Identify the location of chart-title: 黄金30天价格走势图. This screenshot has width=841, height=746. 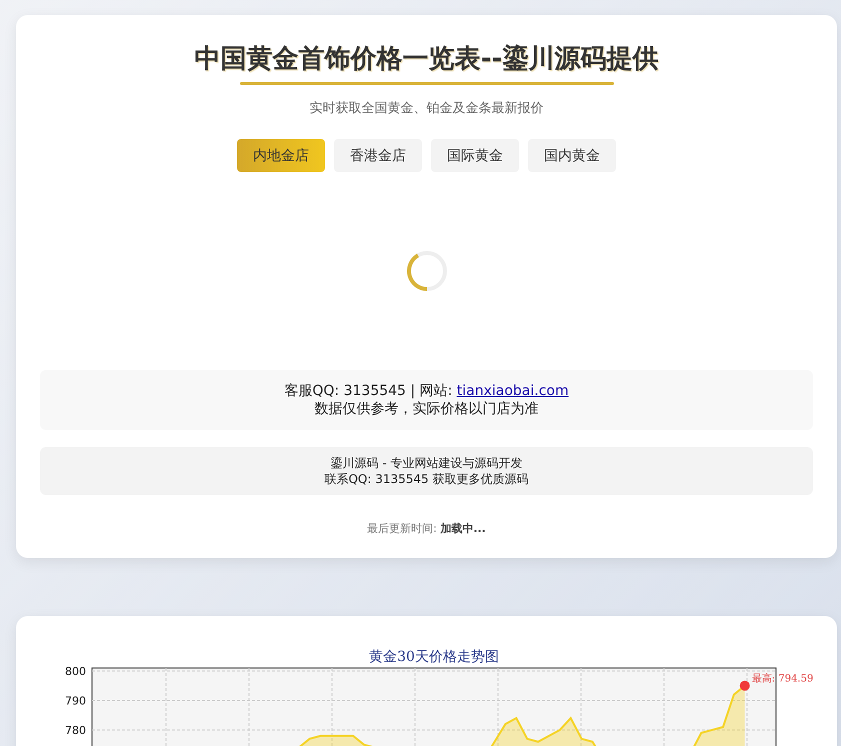
(434, 657).